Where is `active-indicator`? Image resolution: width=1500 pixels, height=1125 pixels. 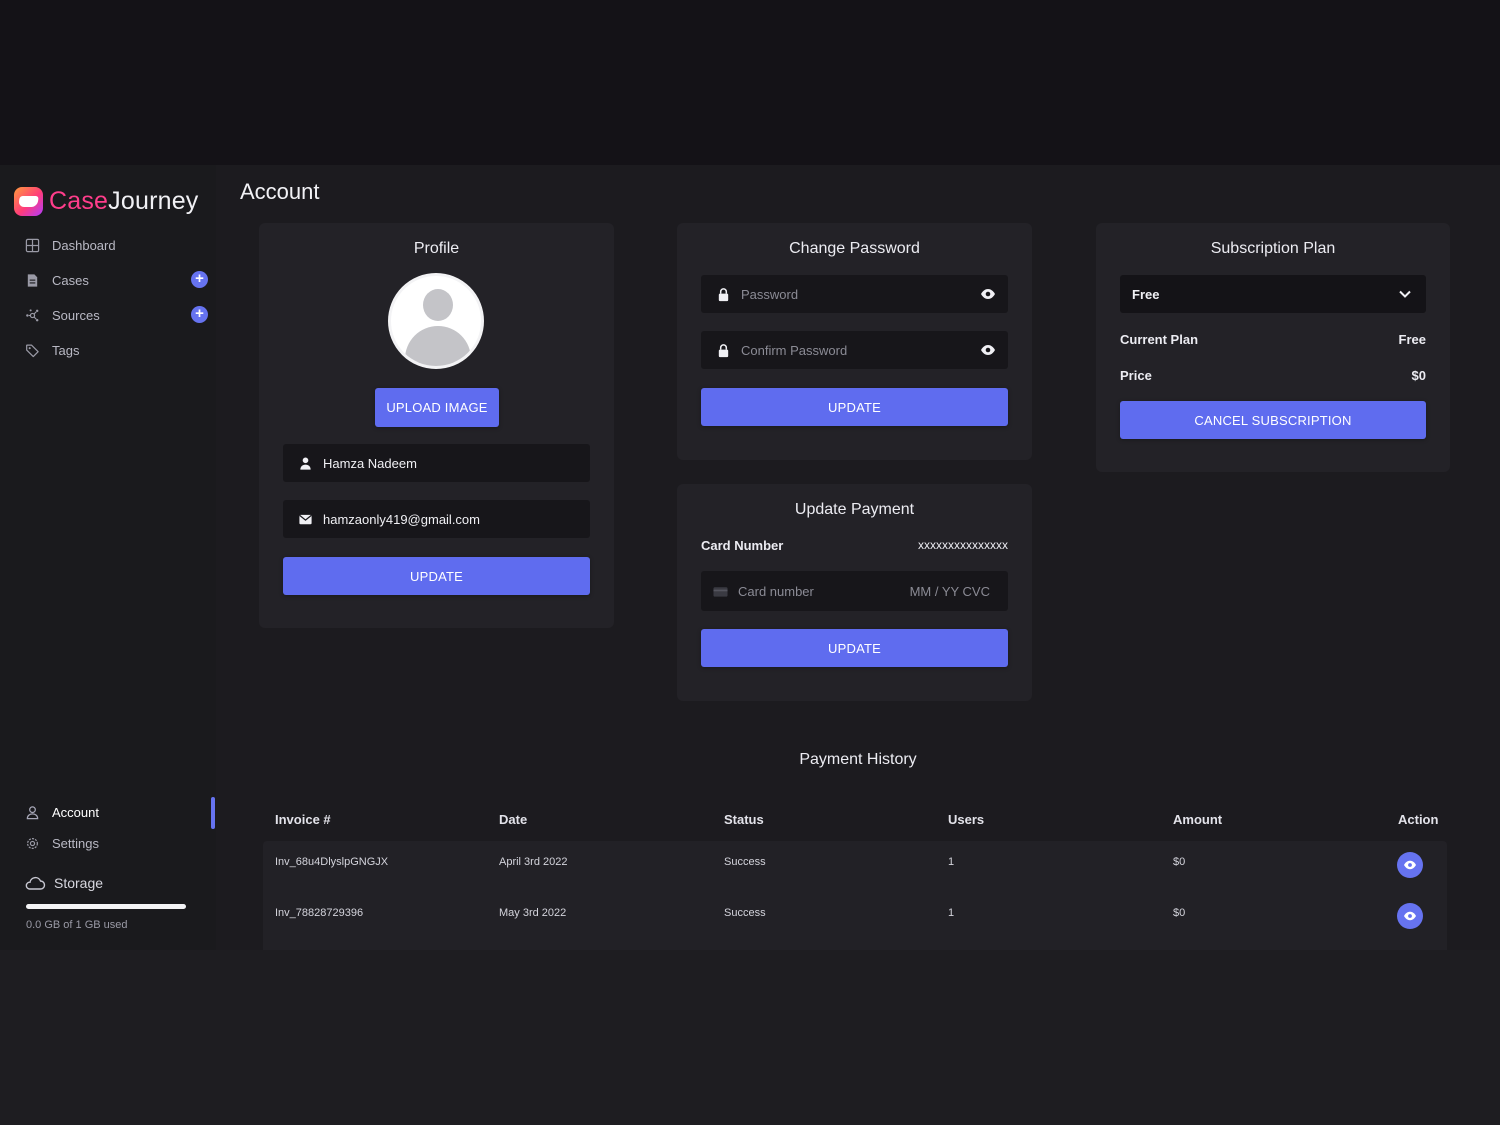
active-indicator is located at coordinates (213, 813).